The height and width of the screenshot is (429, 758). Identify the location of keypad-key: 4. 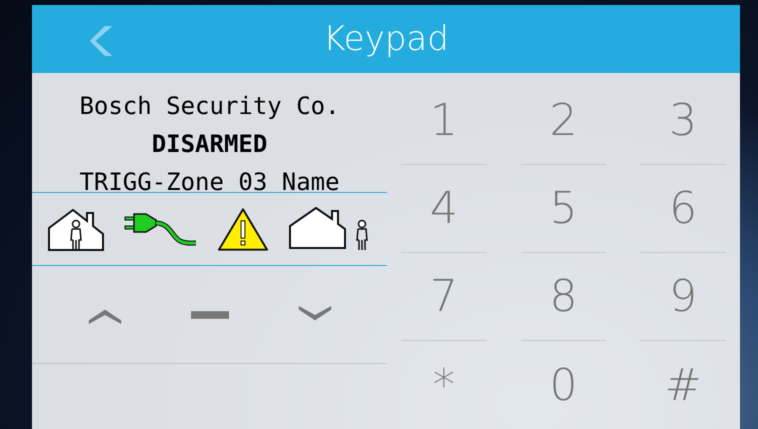
(444, 209).